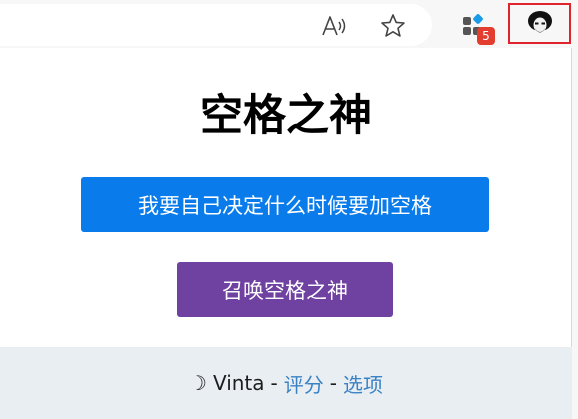 This screenshot has width=578, height=419. What do you see at coordinates (216, 25) in the screenshot?
I see `address-bar` at bounding box center [216, 25].